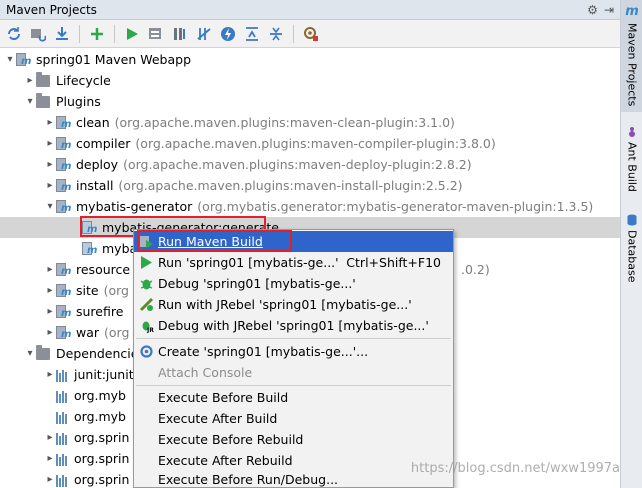 The width and height of the screenshot is (642, 488). What do you see at coordinates (44, 101) in the screenshot?
I see `folder-icon` at bounding box center [44, 101].